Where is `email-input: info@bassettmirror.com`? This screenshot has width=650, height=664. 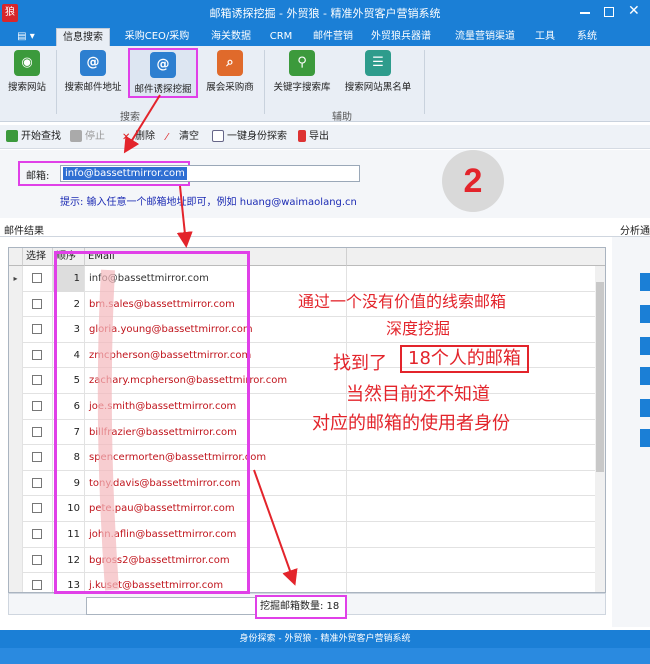
email-input: info@bassettmirror.com is located at coordinates (210, 173).